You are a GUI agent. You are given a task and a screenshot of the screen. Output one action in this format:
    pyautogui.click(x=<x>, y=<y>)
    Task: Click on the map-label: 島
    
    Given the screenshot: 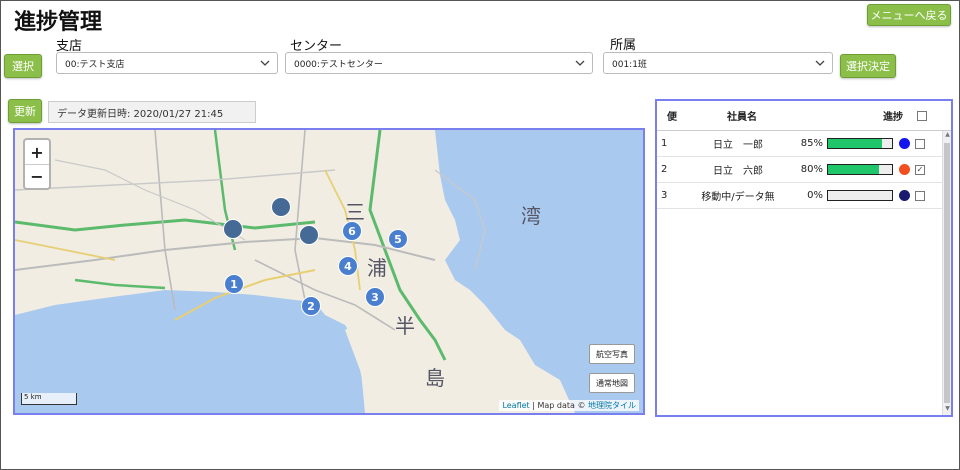 What is the action you would take?
    pyautogui.click(x=435, y=378)
    